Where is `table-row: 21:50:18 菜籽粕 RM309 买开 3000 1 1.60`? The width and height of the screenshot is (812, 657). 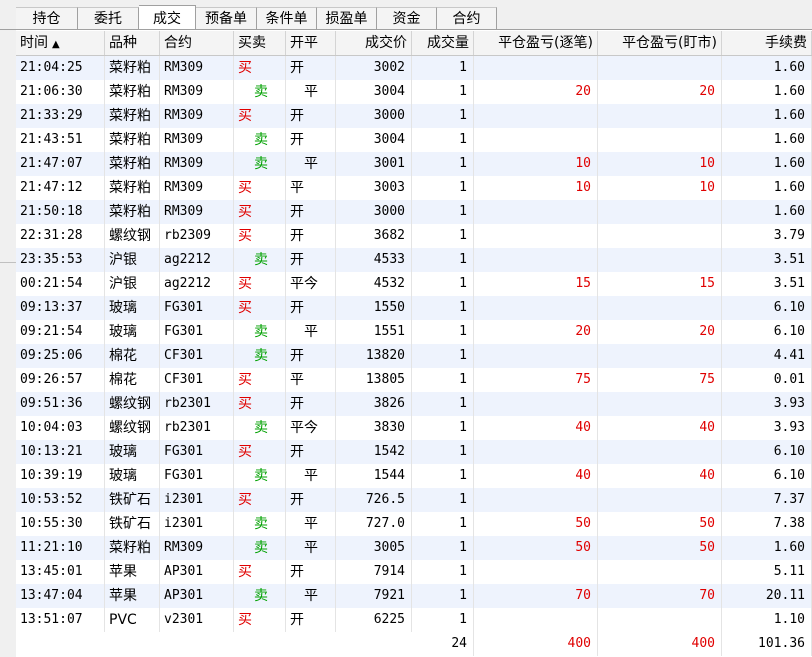
table-row: 21:50:18 菜籽粕 RM309 买开 3000 1 1.60 is located at coordinates (414, 212).